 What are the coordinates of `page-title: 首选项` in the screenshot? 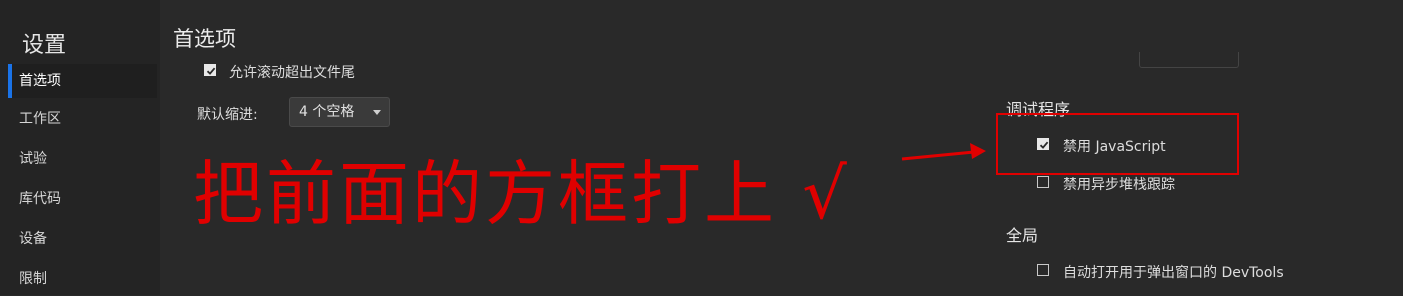 It's located at (204, 39).